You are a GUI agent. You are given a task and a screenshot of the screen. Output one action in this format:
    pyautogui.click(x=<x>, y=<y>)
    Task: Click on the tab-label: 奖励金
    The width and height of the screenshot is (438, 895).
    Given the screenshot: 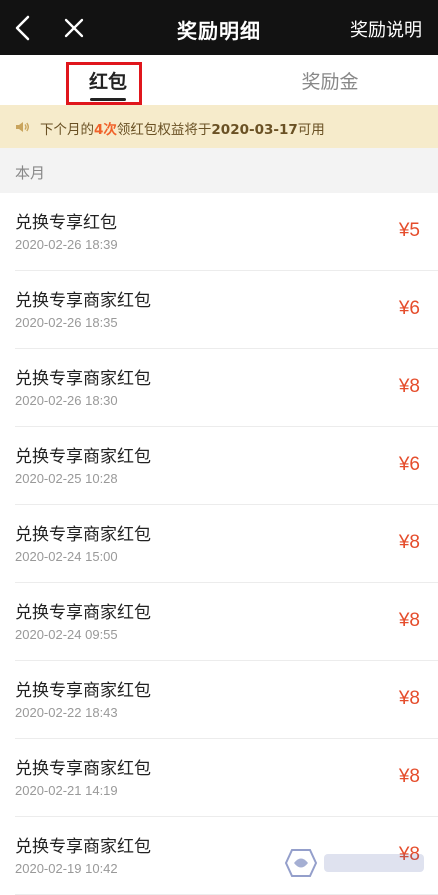 What is the action you would take?
    pyautogui.click(x=330, y=80)
    